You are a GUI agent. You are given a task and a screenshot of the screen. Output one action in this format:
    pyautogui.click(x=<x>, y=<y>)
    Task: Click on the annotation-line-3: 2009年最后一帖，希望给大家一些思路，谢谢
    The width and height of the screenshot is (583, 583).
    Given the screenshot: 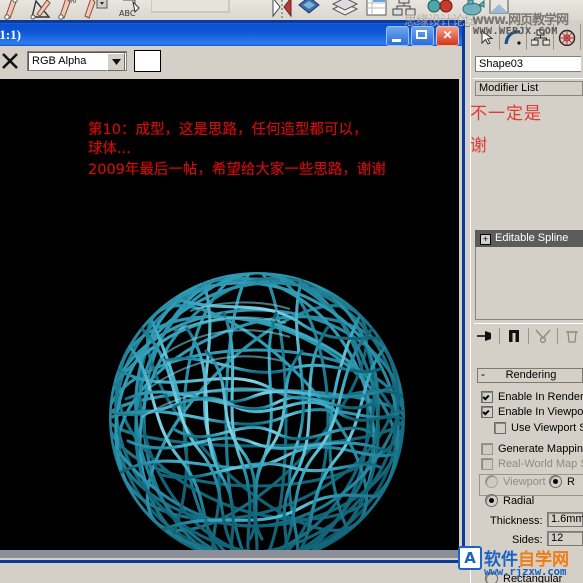 What is the action you would take?
    pyautogui.click(x=237, y=170)
    